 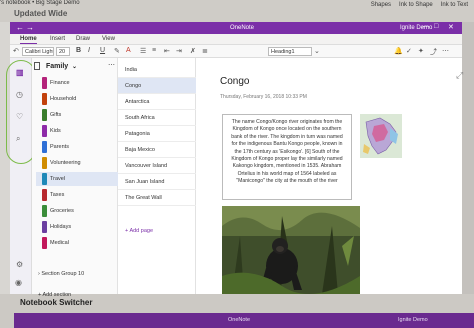 What do you see at coordinates (157, 134) in the screenshot?
I see `page-item: Patagonia` at bounding box center [157, 134].